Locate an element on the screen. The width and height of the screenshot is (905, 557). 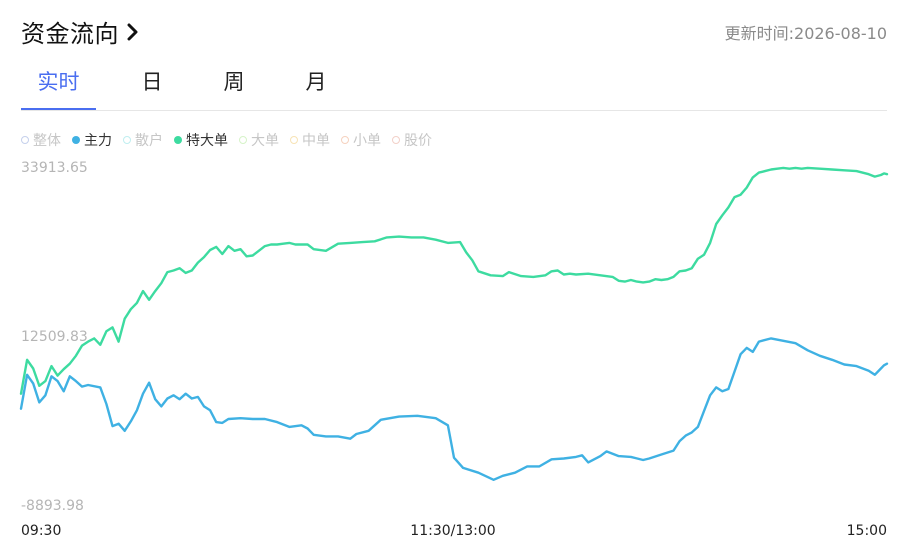
x-tick-label: 09:30 is located at coordinates (41, 531).